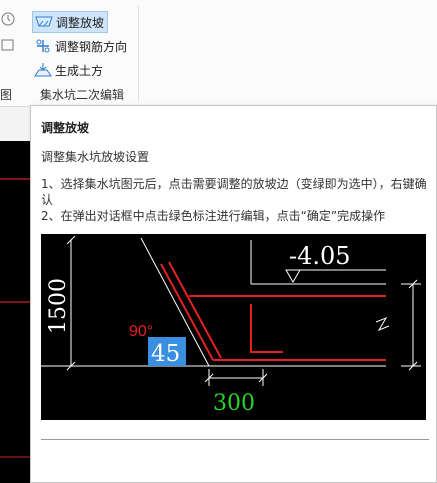  I want to click on width-label: 300, so click(234, 403).